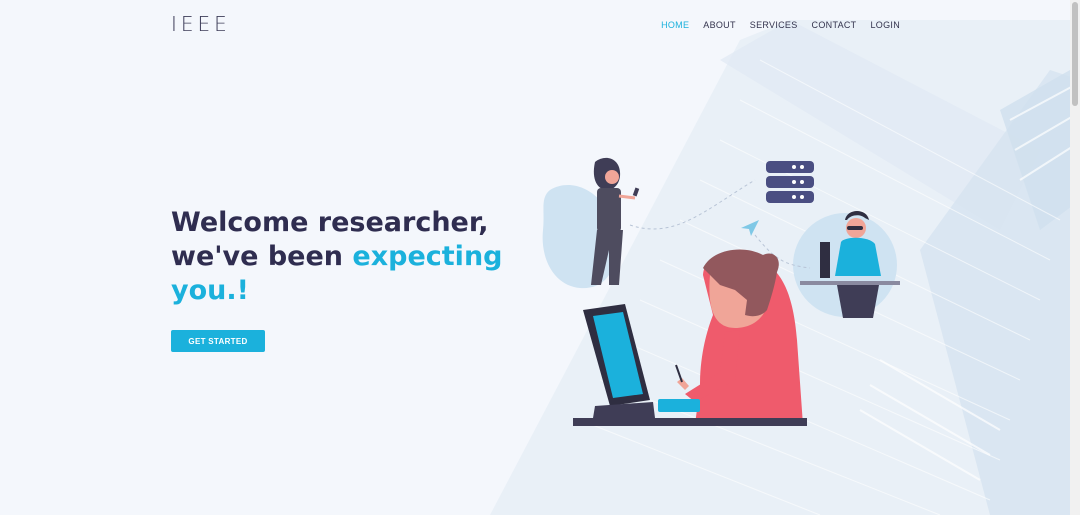 This screenshot has width=1080, height=515. What do you see at coordinates (1075, 54) in the screenshot?
I see `scrollbar-thumb` at bounding box center [1075, 54].